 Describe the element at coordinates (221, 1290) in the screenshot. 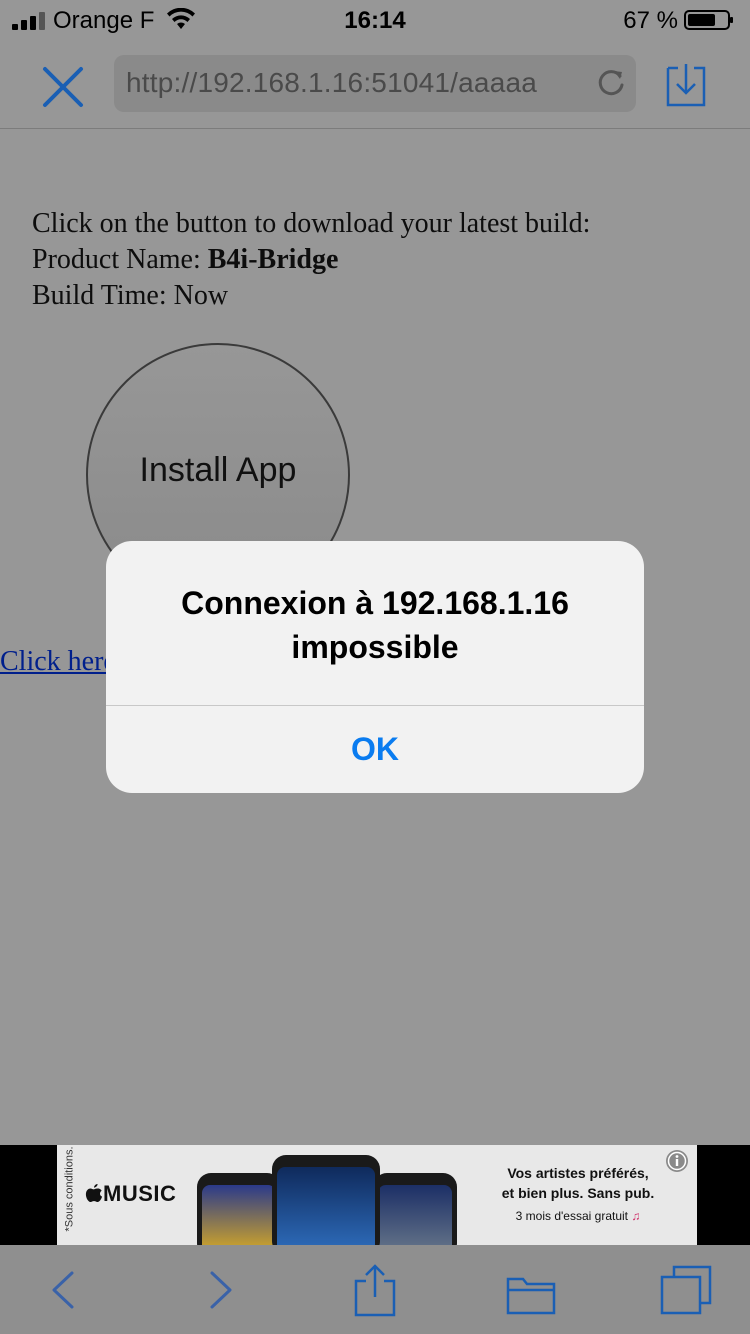

I see `forward-icon` at that location.